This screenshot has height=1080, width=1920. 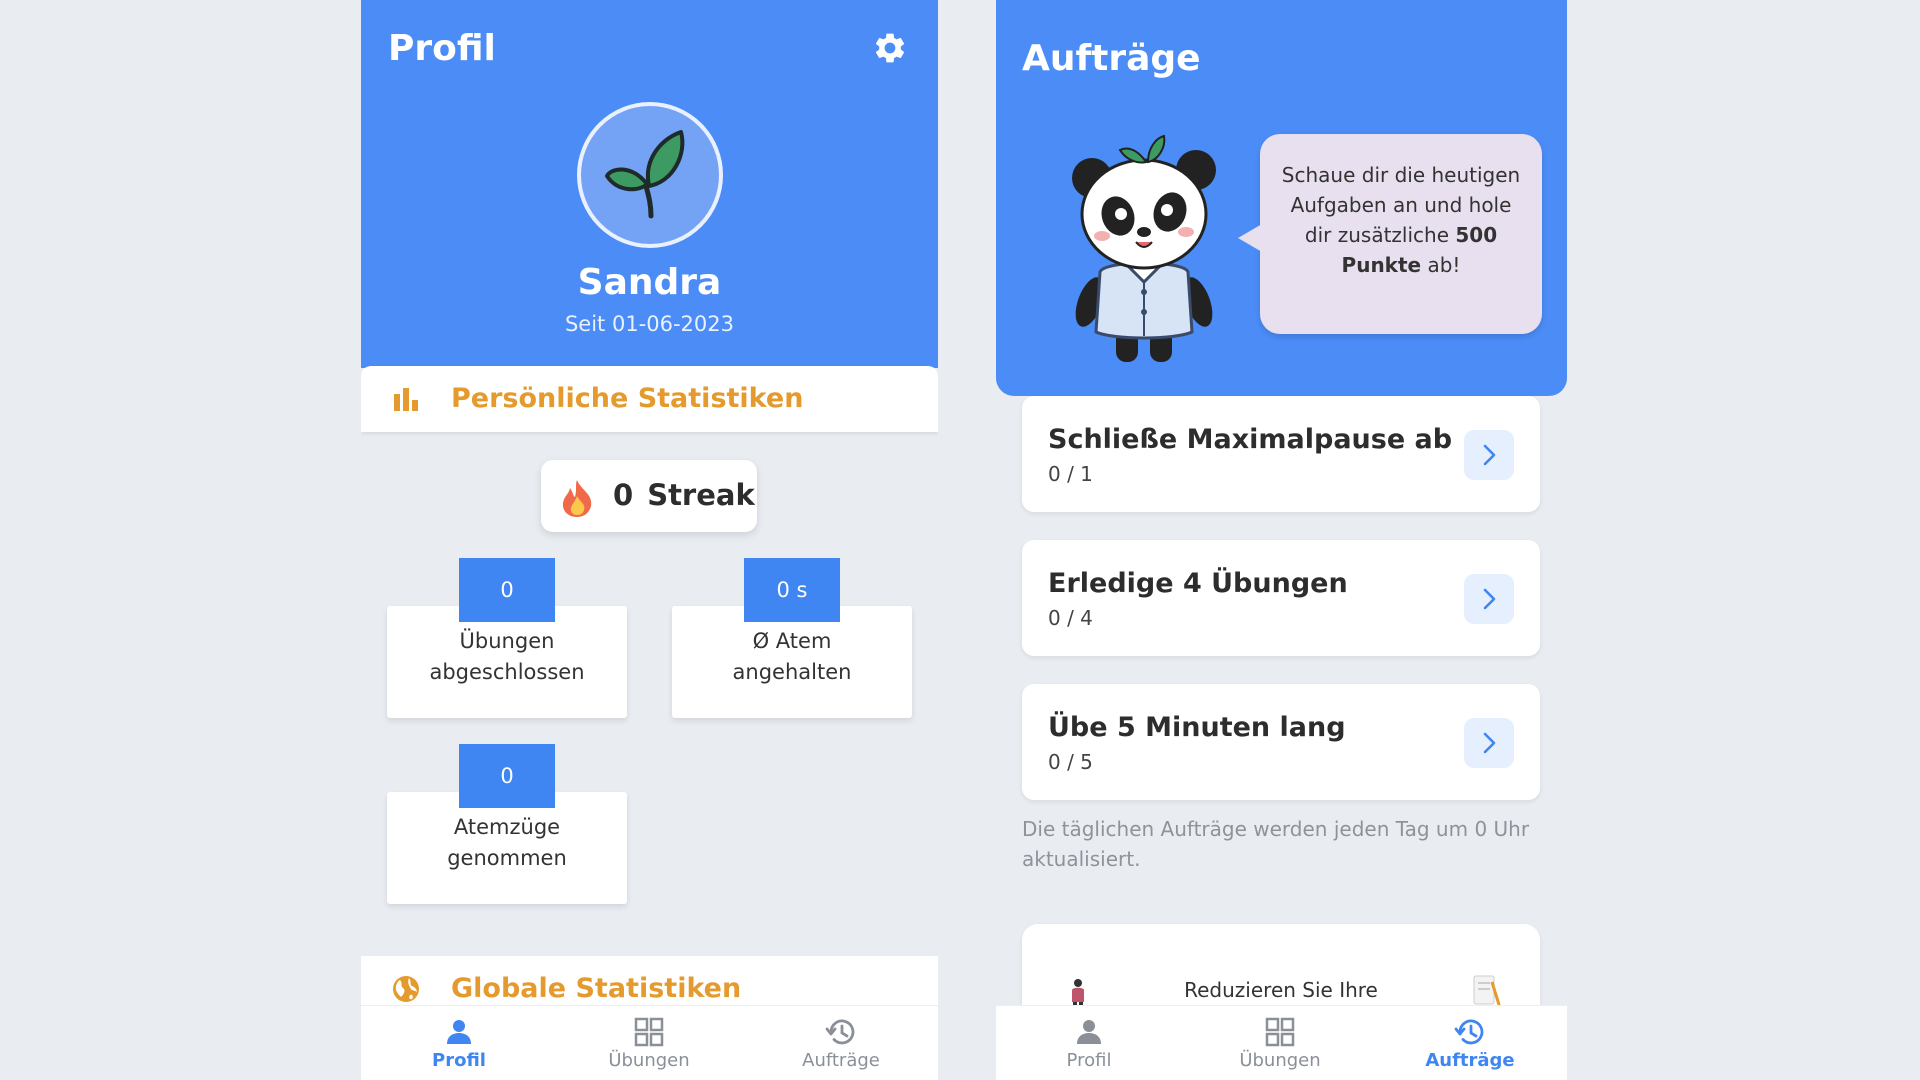 I want to click on member-since: Seit 01-06-2023, so click(x=649, y=324).